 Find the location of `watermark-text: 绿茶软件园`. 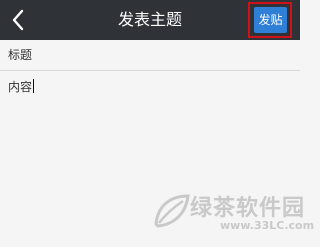

watermark-text: 绿茶软件园 is located at coordinates (248, 208).